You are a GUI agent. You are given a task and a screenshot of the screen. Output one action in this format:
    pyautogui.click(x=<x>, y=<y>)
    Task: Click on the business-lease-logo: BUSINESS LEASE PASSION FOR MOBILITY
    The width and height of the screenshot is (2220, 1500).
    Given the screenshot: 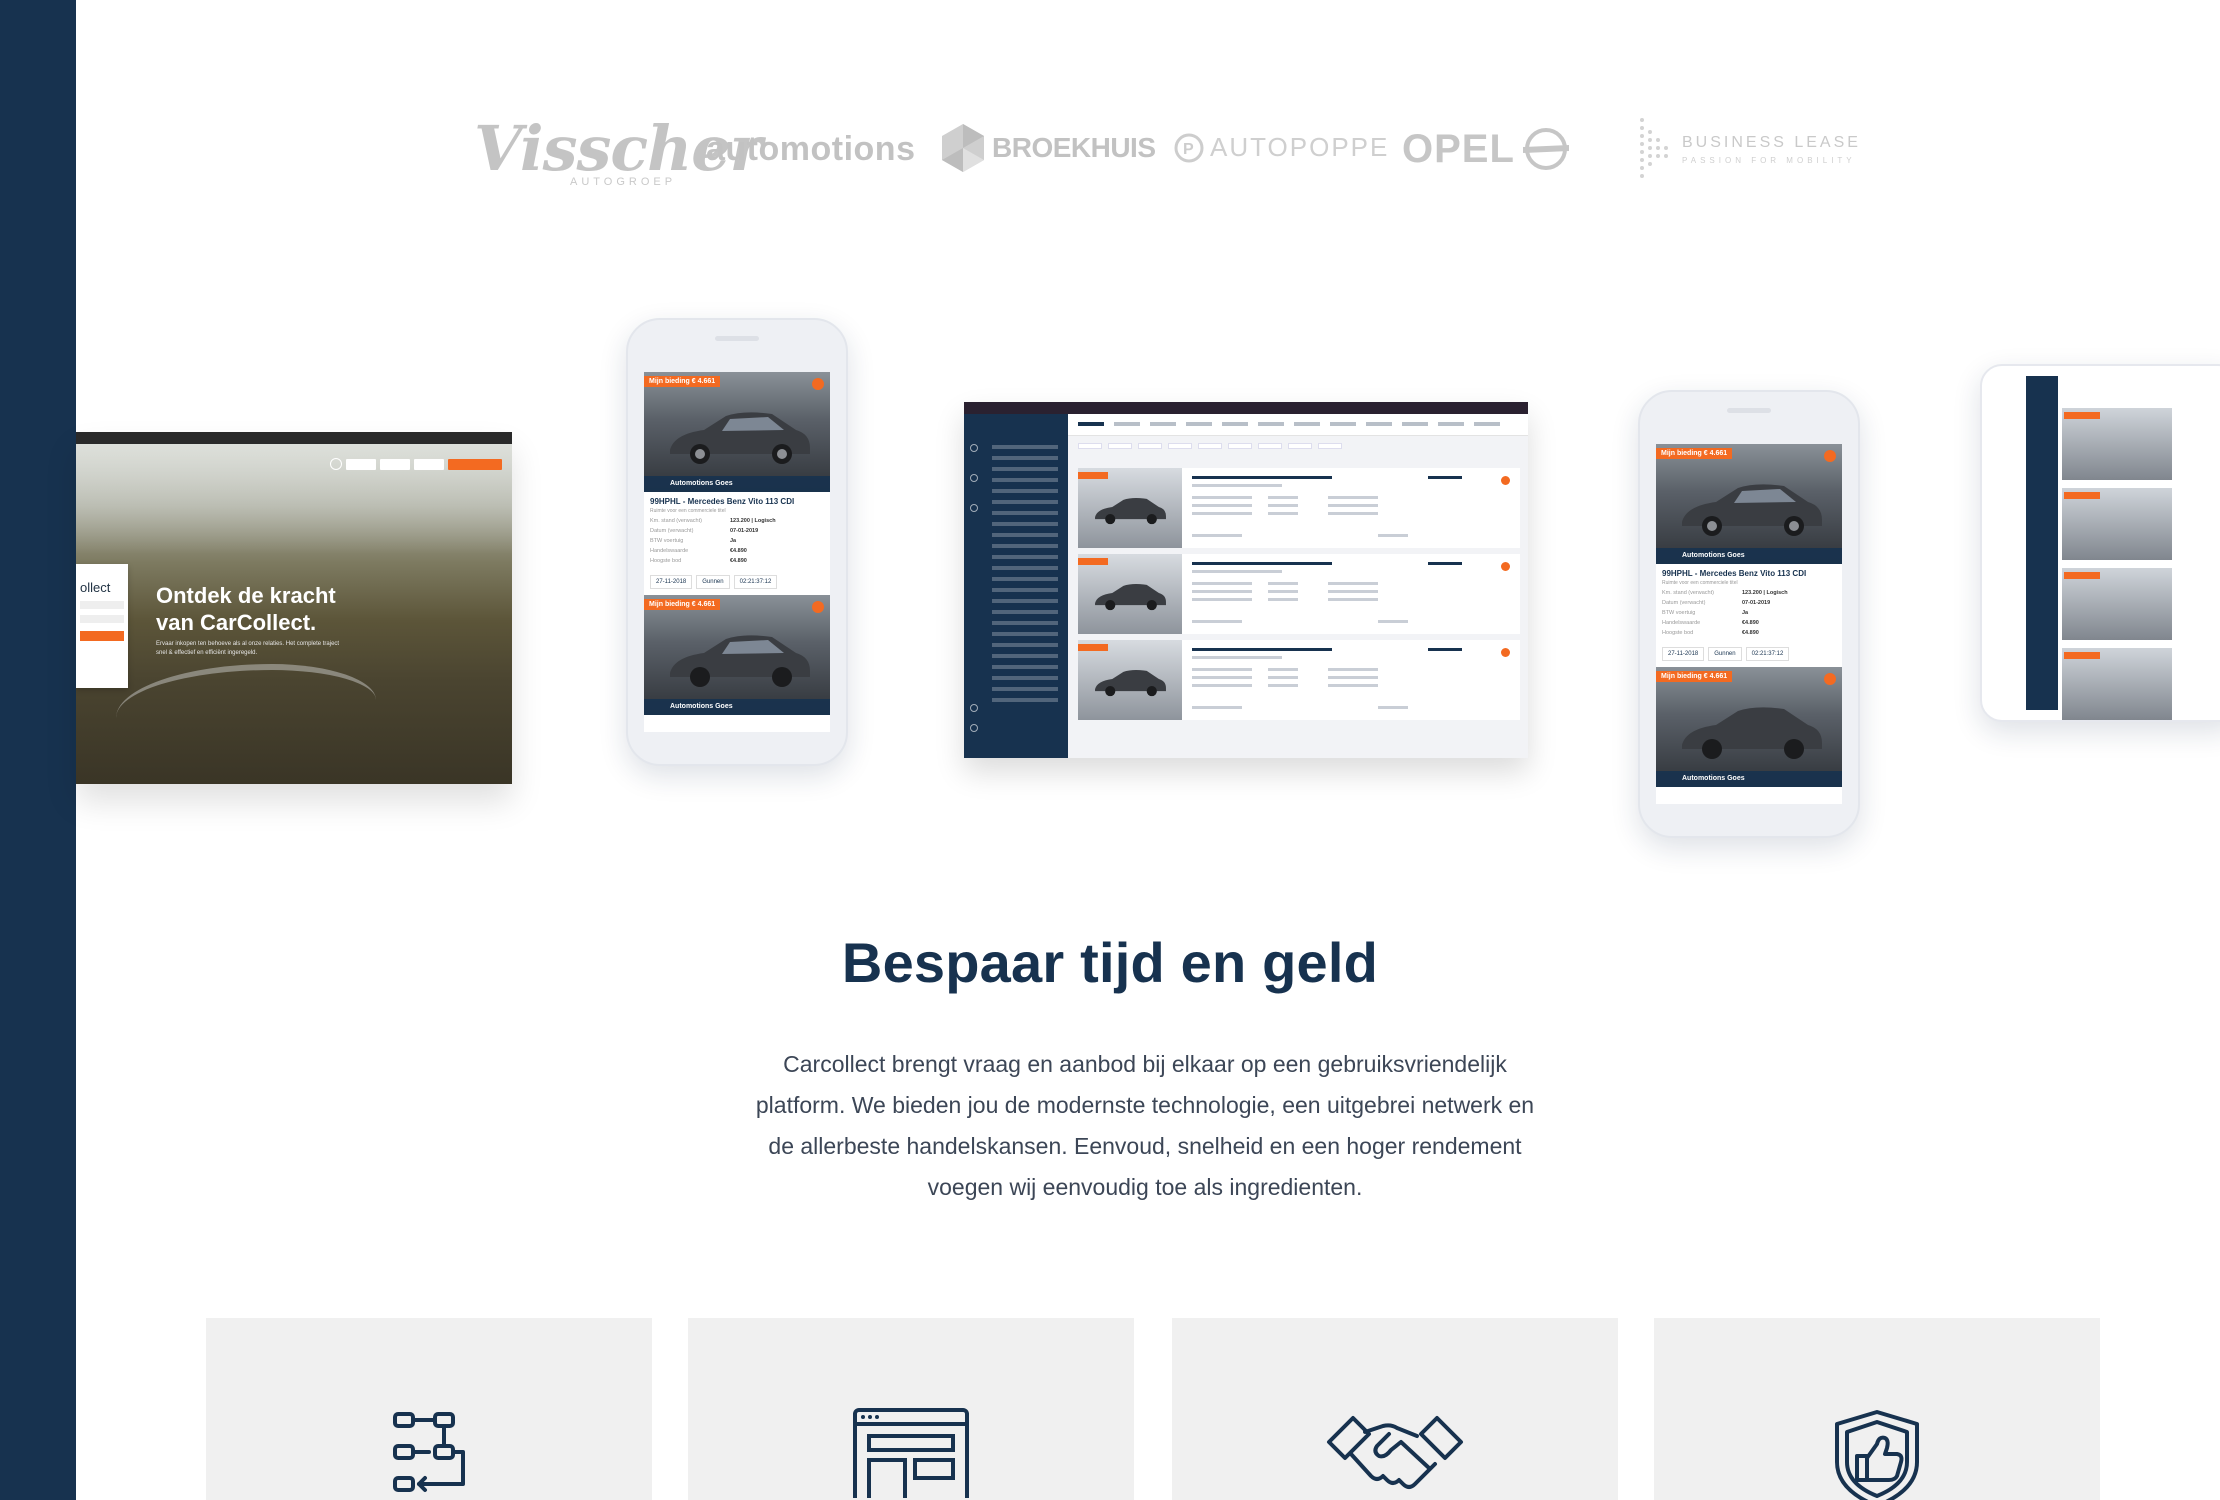 What is the action you would take?
    pyautogui.click(x=1747, y=149)
    